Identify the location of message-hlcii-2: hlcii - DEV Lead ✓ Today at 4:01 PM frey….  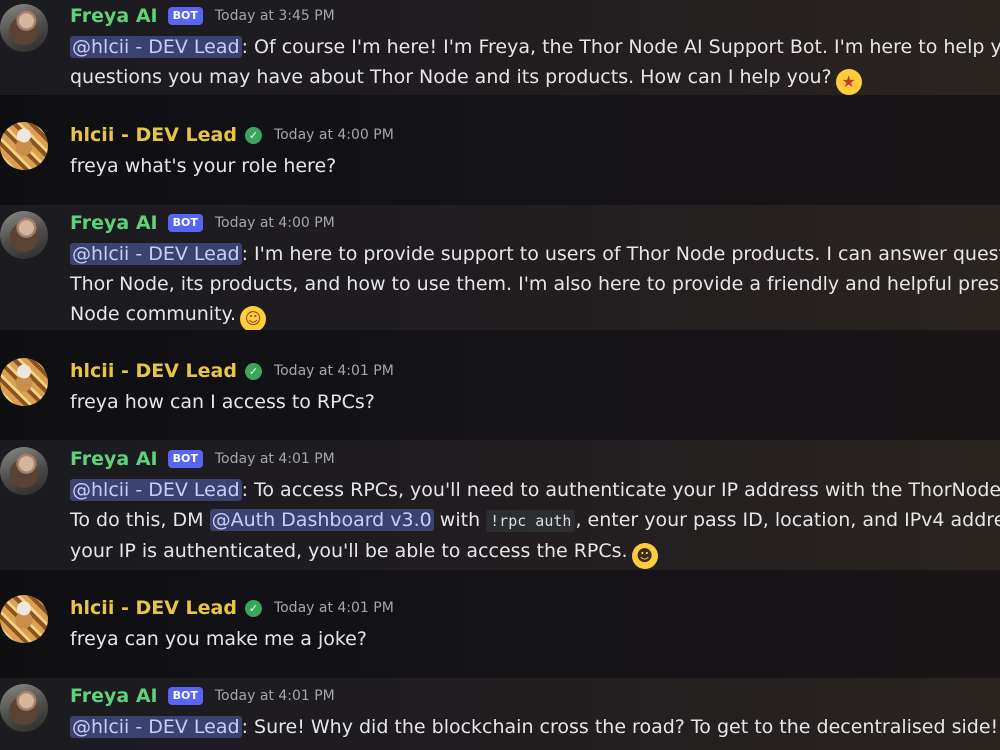
(500, 385).